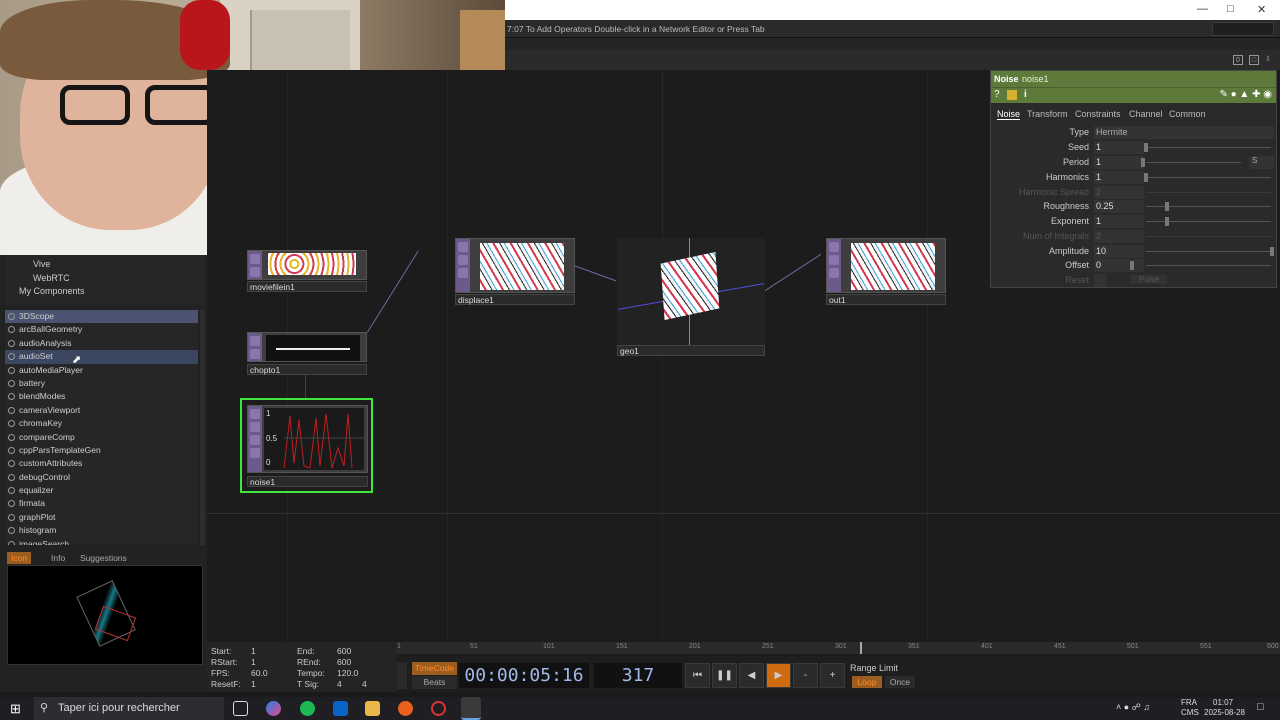  Describe the element at coordinates (347, 673) in the screenshot. I see `tempo-value: 120.0` at that location.